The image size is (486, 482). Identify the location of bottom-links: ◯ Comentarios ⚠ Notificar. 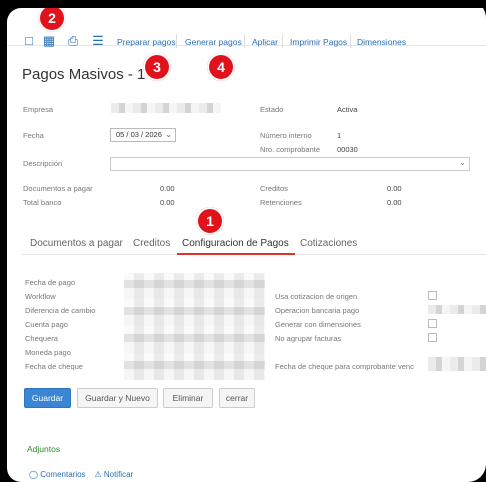
(81, 474).